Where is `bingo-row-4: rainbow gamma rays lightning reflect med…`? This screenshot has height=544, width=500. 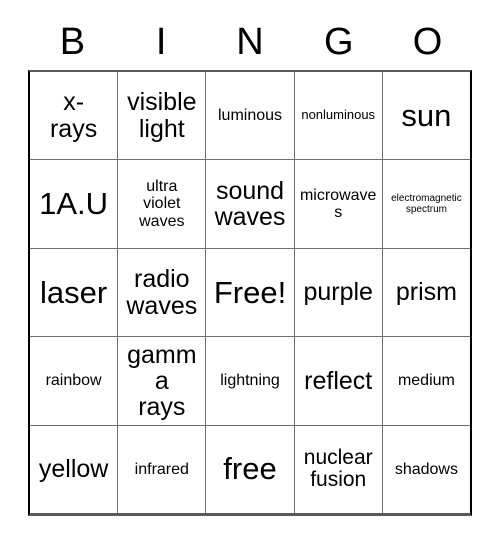 bingo-row-4: rainbow gamma rays lightning reflect med… is located at coordinates (250, 381).